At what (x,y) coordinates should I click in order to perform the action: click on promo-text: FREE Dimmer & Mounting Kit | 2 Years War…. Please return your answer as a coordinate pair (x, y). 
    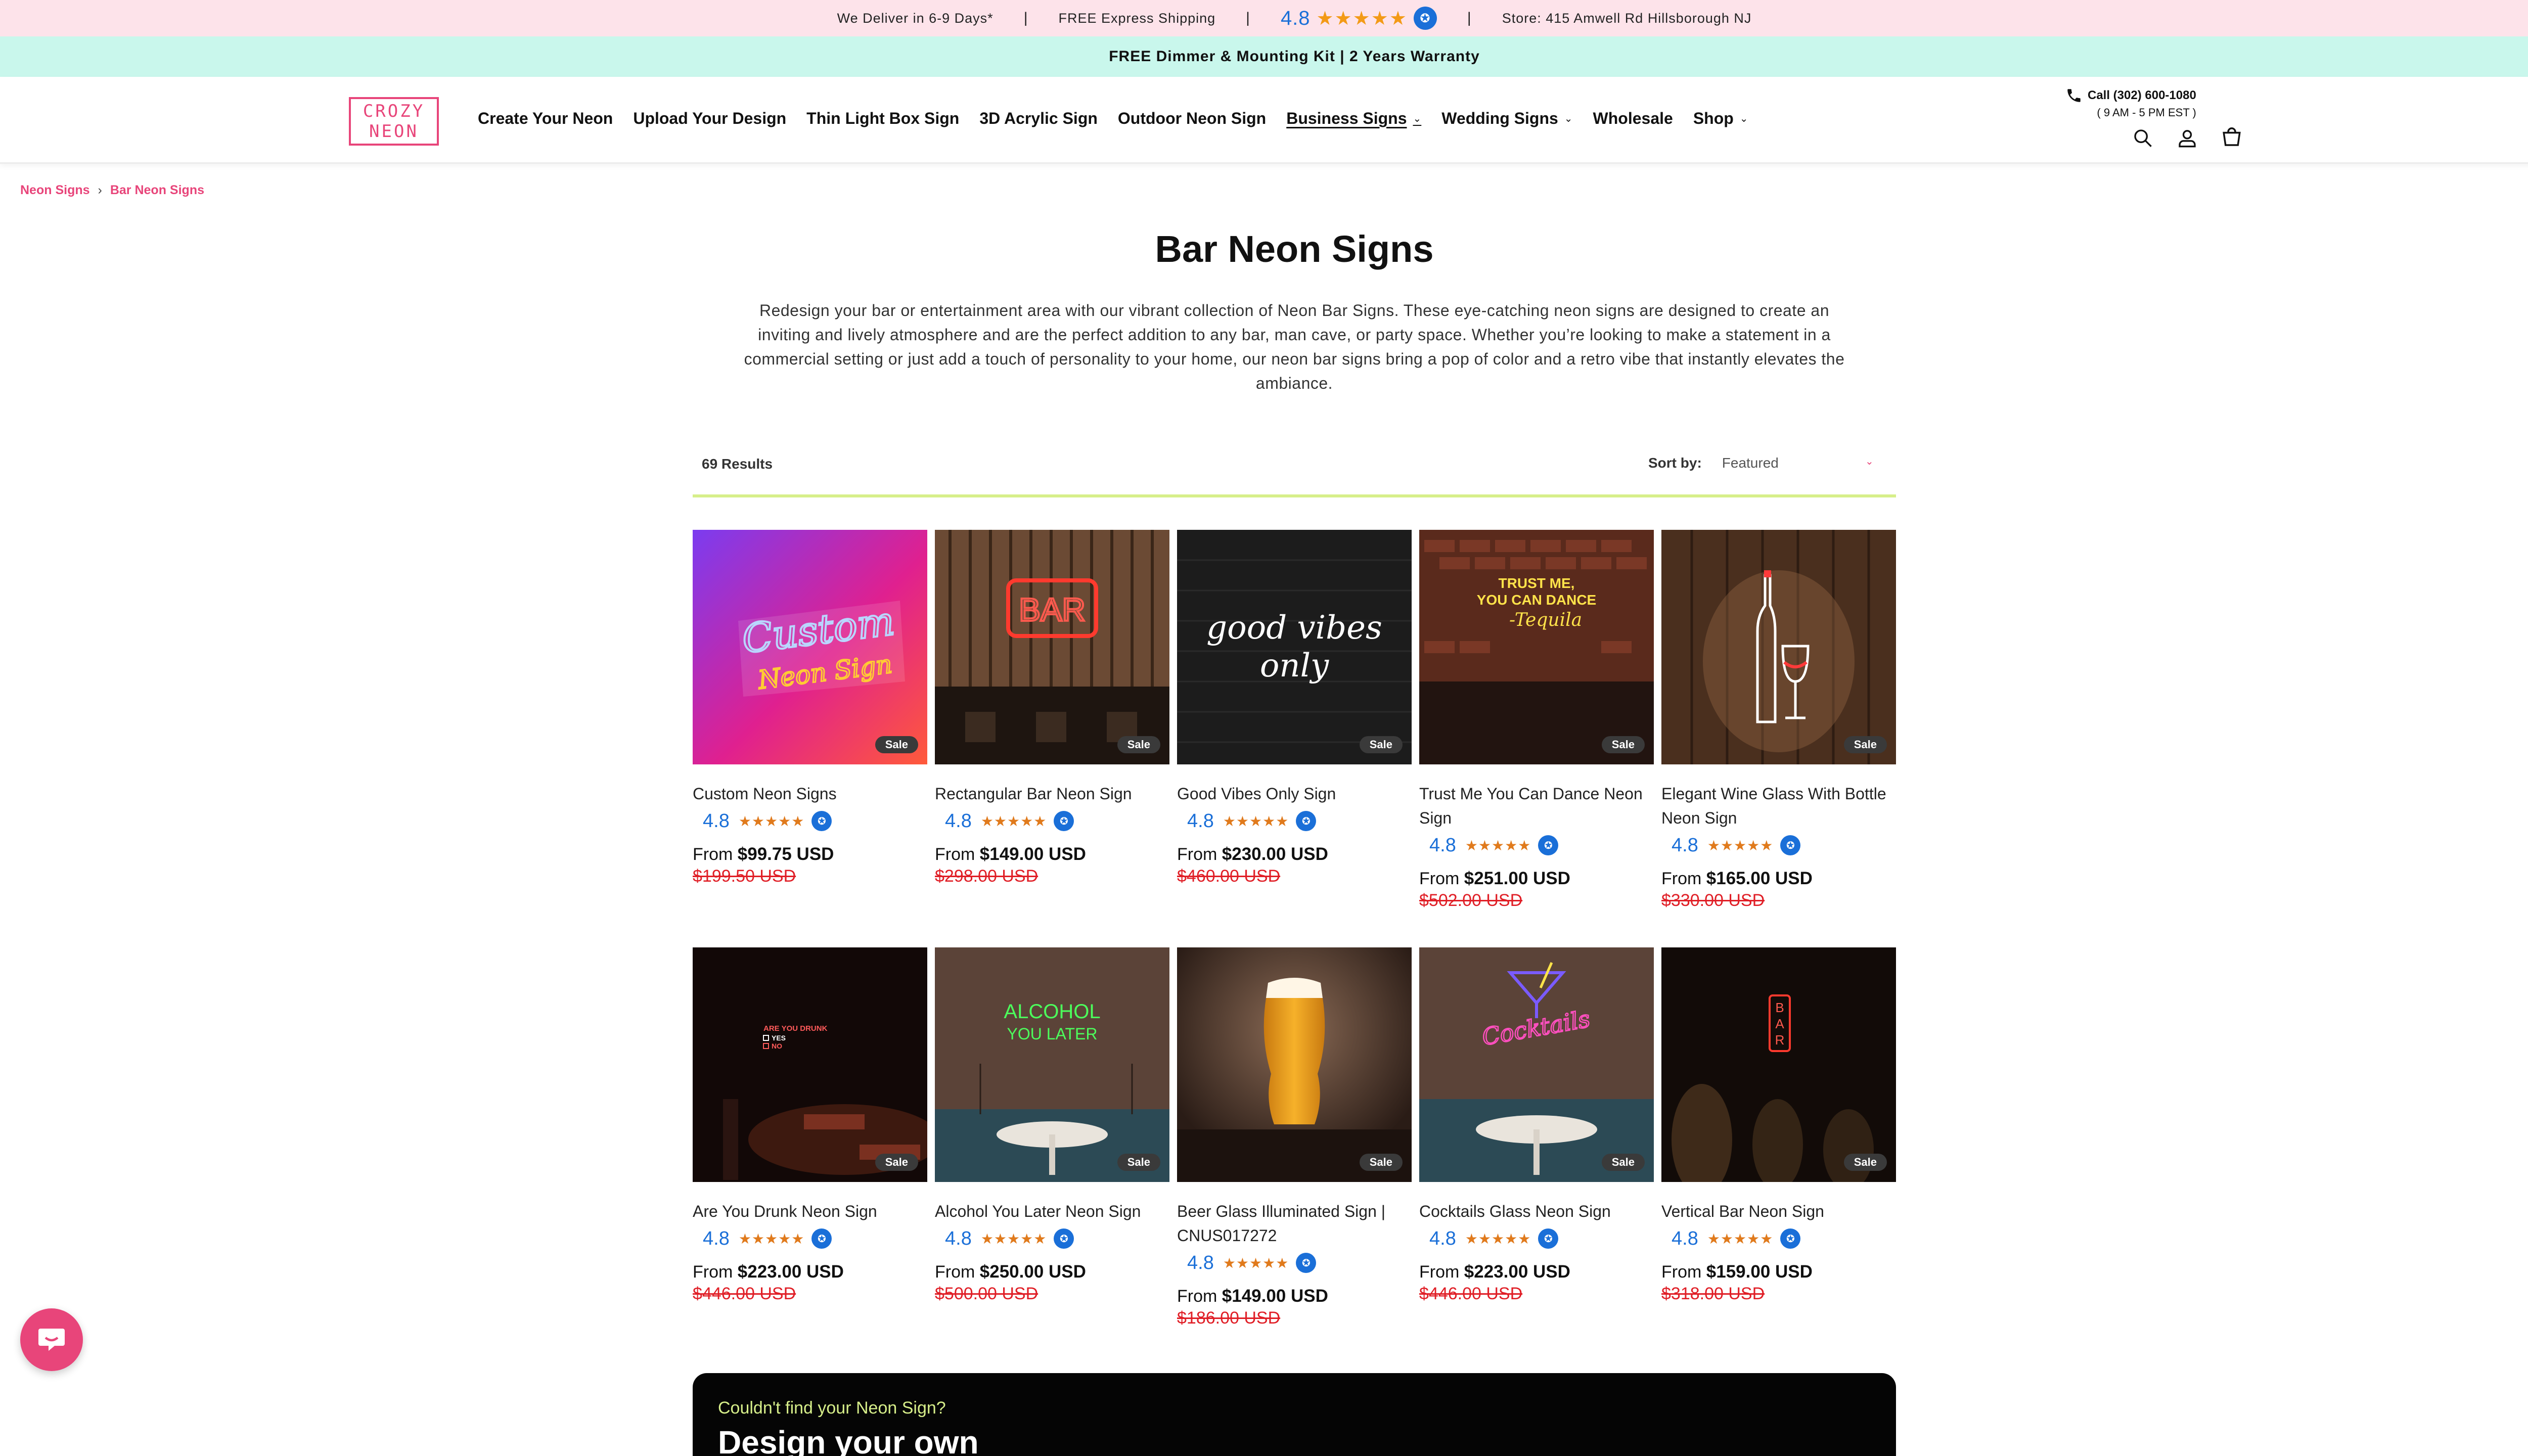
    Looking at the image, I should click on (1295, 56).